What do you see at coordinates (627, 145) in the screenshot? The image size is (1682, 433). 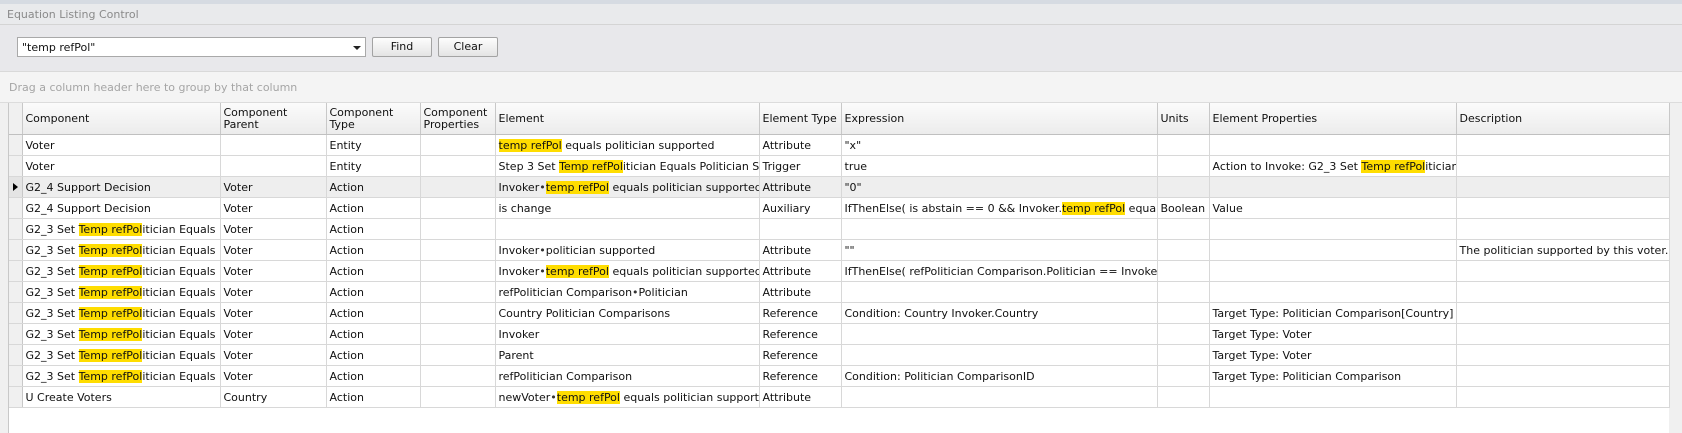 I see `cell-element: temp refPol equals politician supported` at bounding box center [627, 145].